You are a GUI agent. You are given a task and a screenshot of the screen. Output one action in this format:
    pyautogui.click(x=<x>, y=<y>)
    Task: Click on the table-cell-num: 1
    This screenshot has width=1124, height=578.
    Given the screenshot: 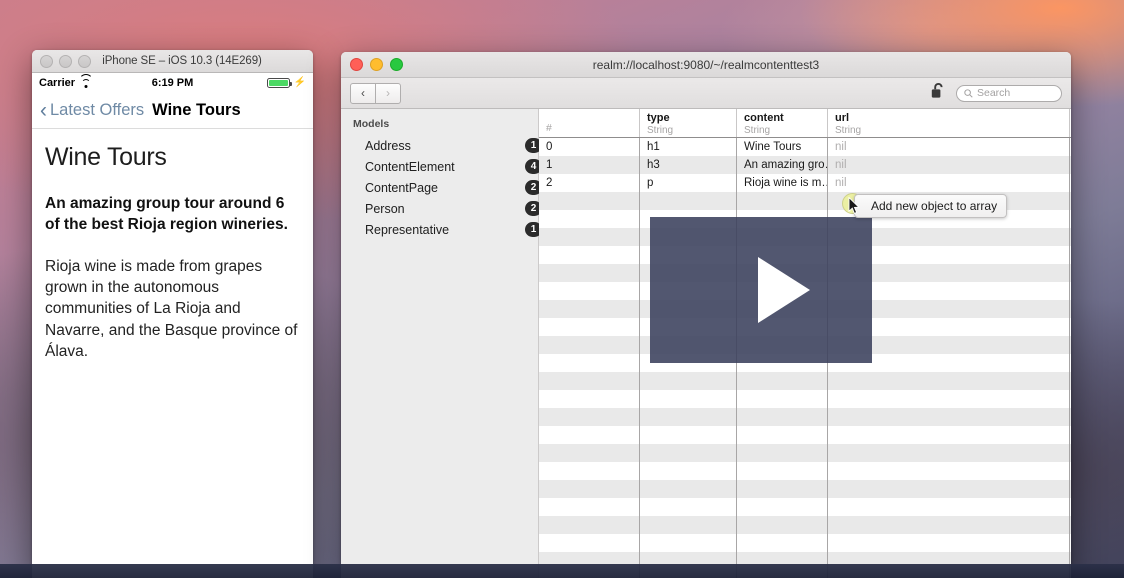 What is the action you would take?
    pyautogui.click(x=589, y=165)
    